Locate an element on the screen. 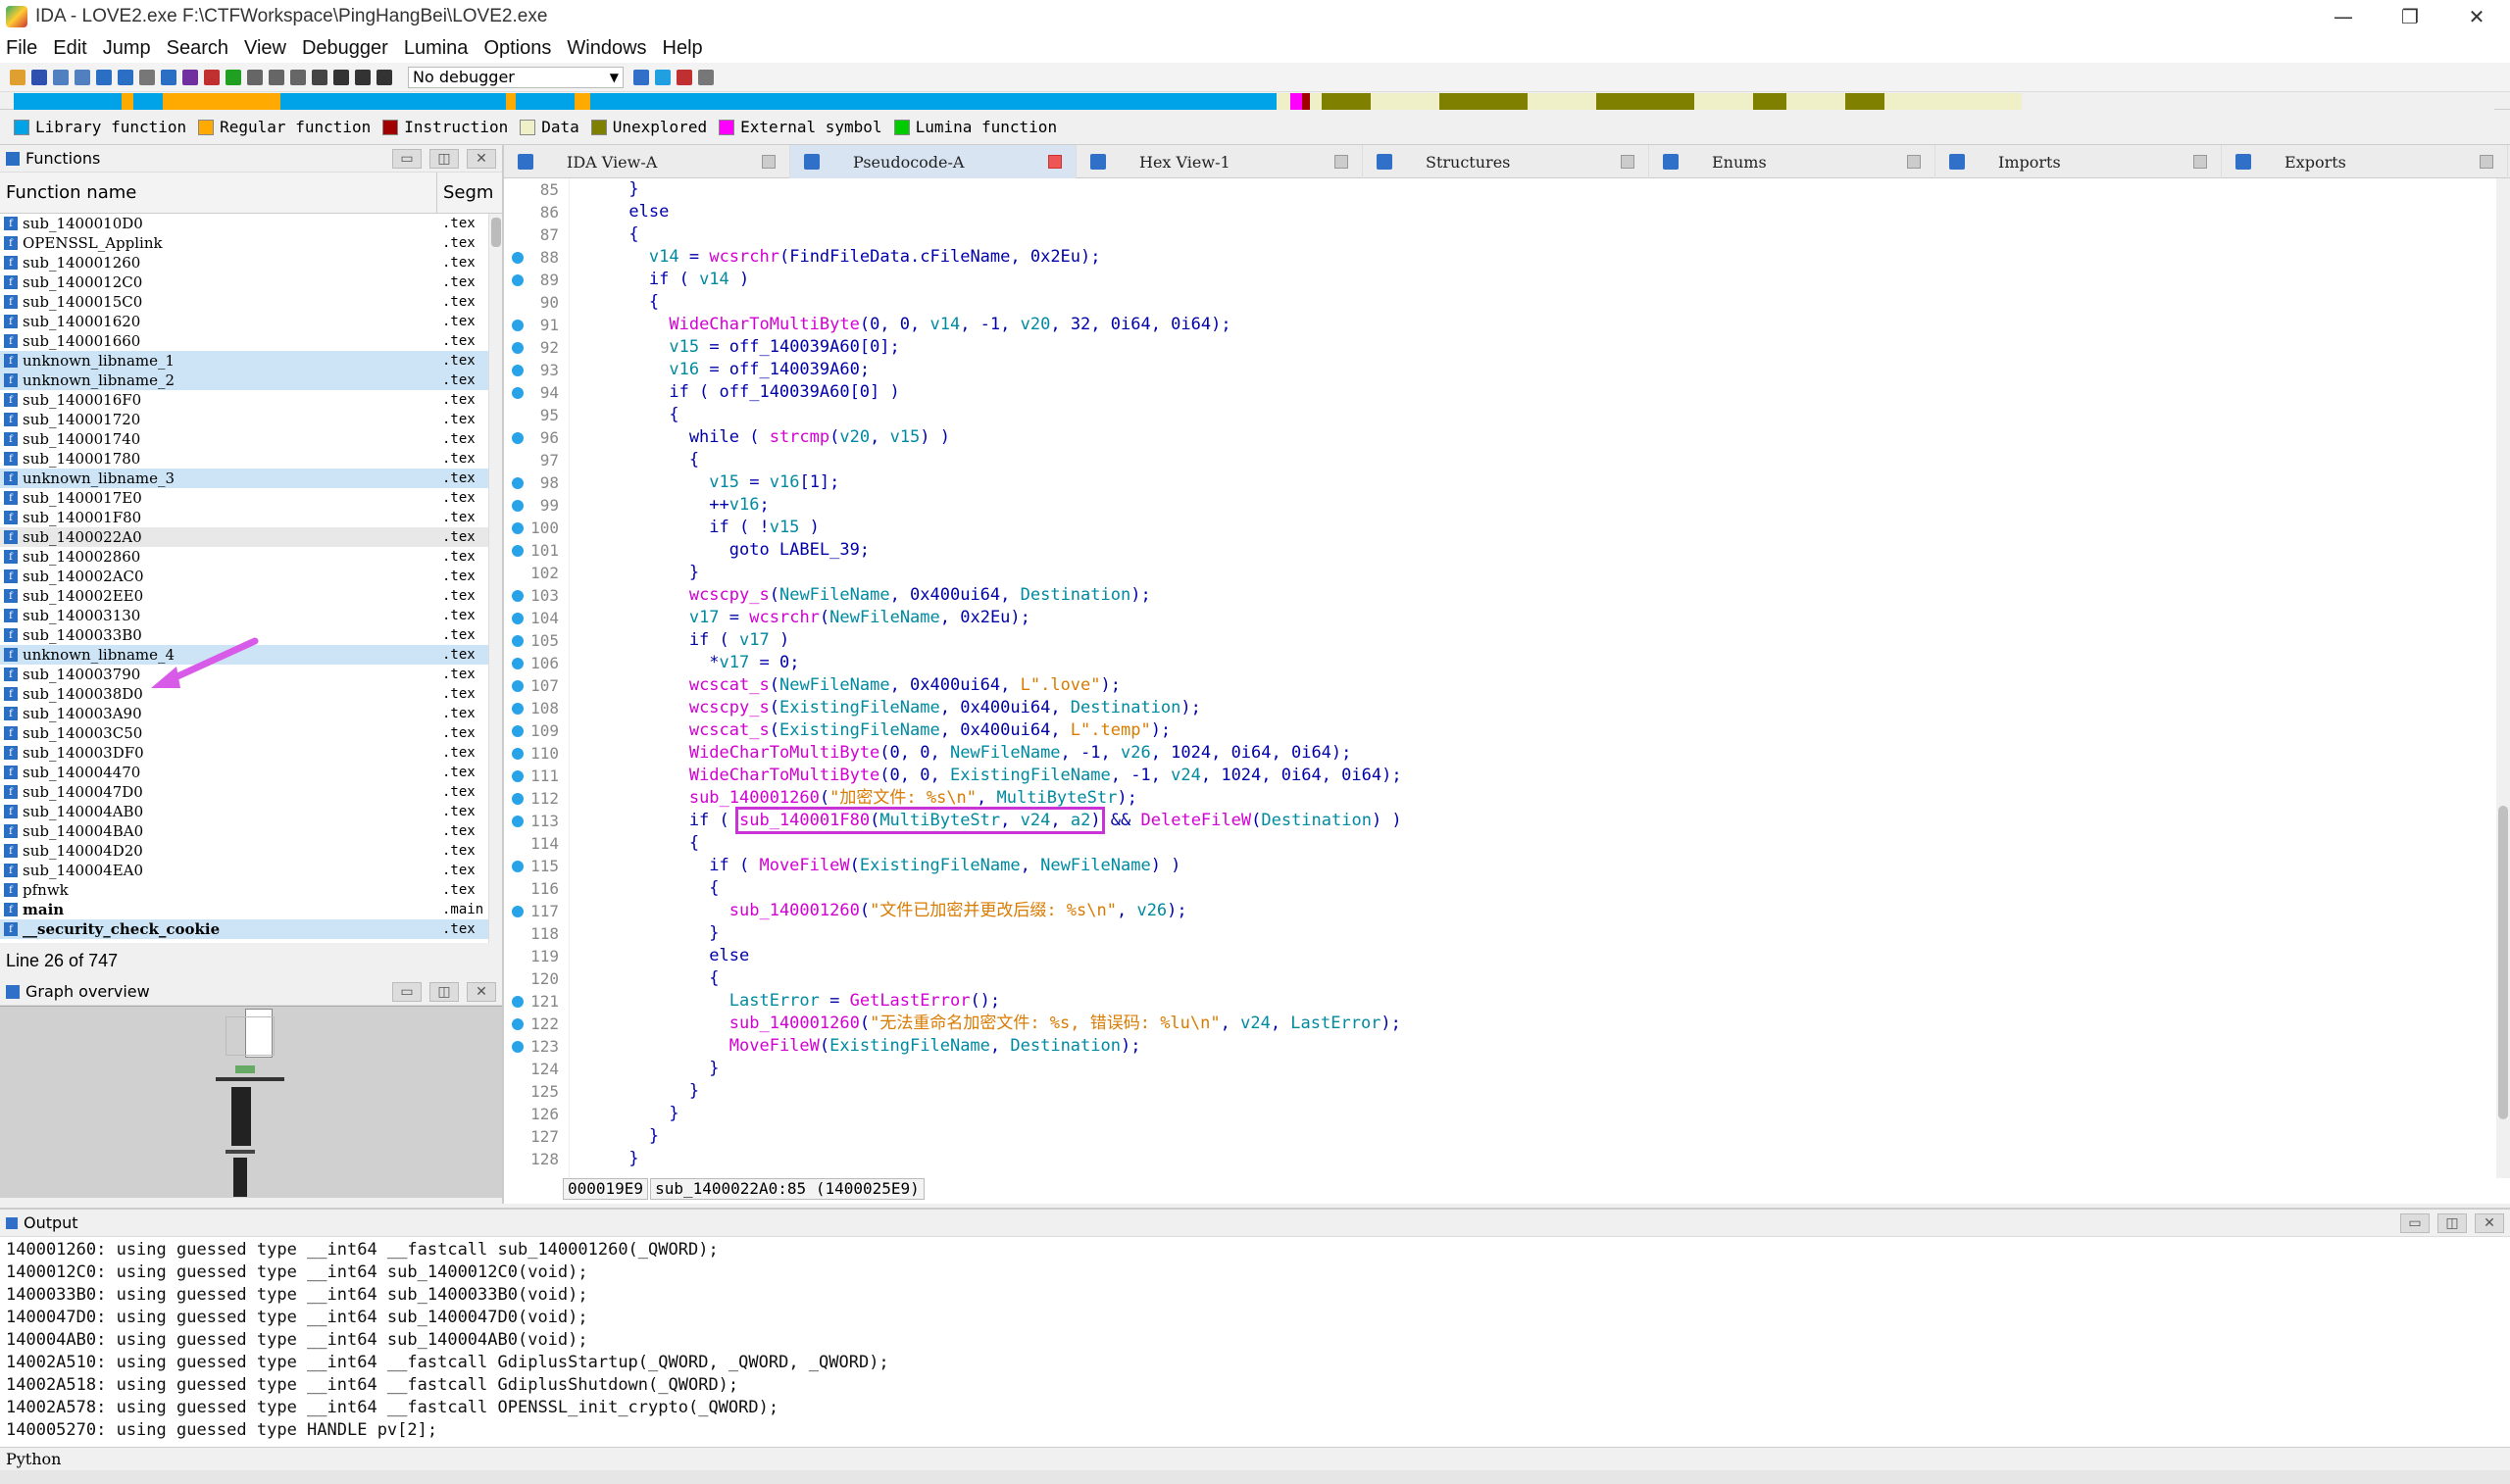 The image size is (2510, 1484). minimize-button: — is located at coordinates (2343, 16).